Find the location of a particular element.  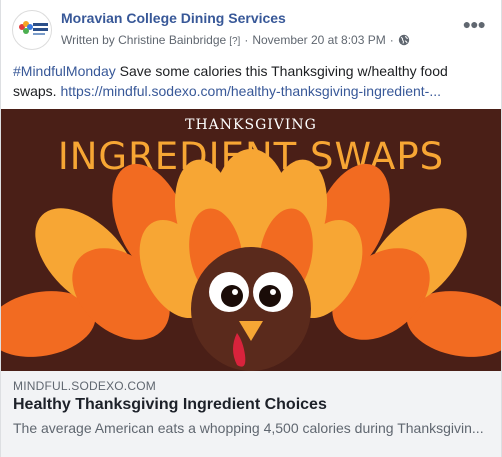

hashtag-link: #MindfulMonday is located at coordinates (64, 71).